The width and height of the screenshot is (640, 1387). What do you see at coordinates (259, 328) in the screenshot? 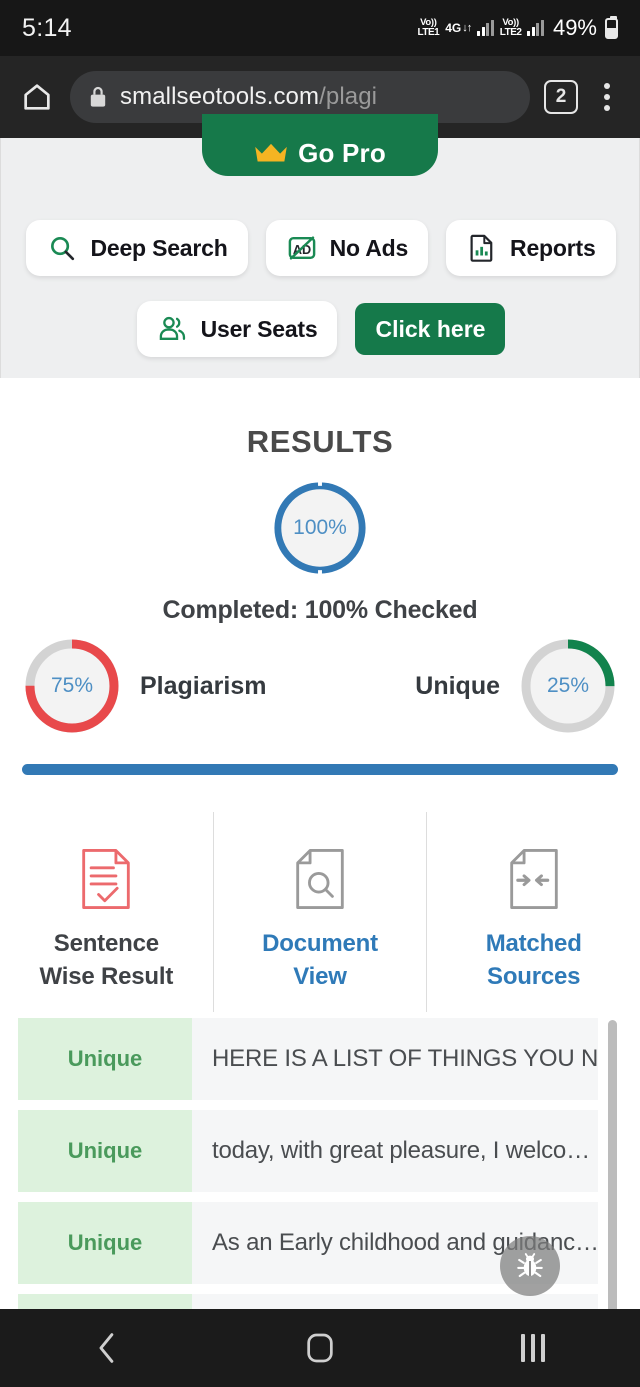
I see `feature-chip-label: User Seats` at bounding box center [259, 328].